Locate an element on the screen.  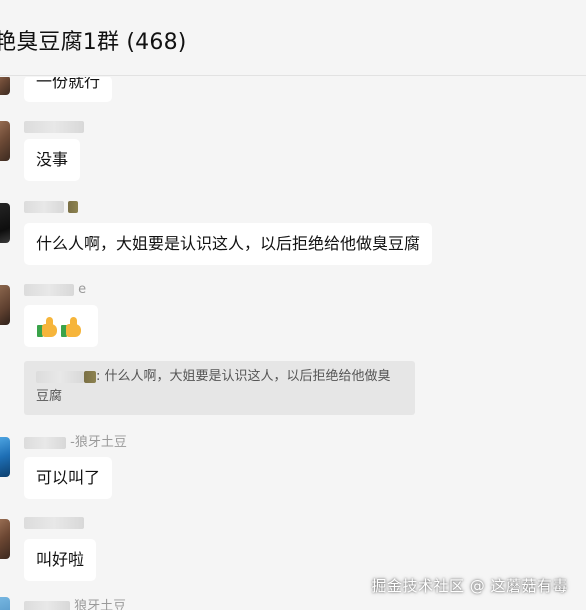
quoted-message: : 什么人啊，大姐要是认识这人，以后拒绝给他做臭豆腐 is located at coordinates (219, 388).